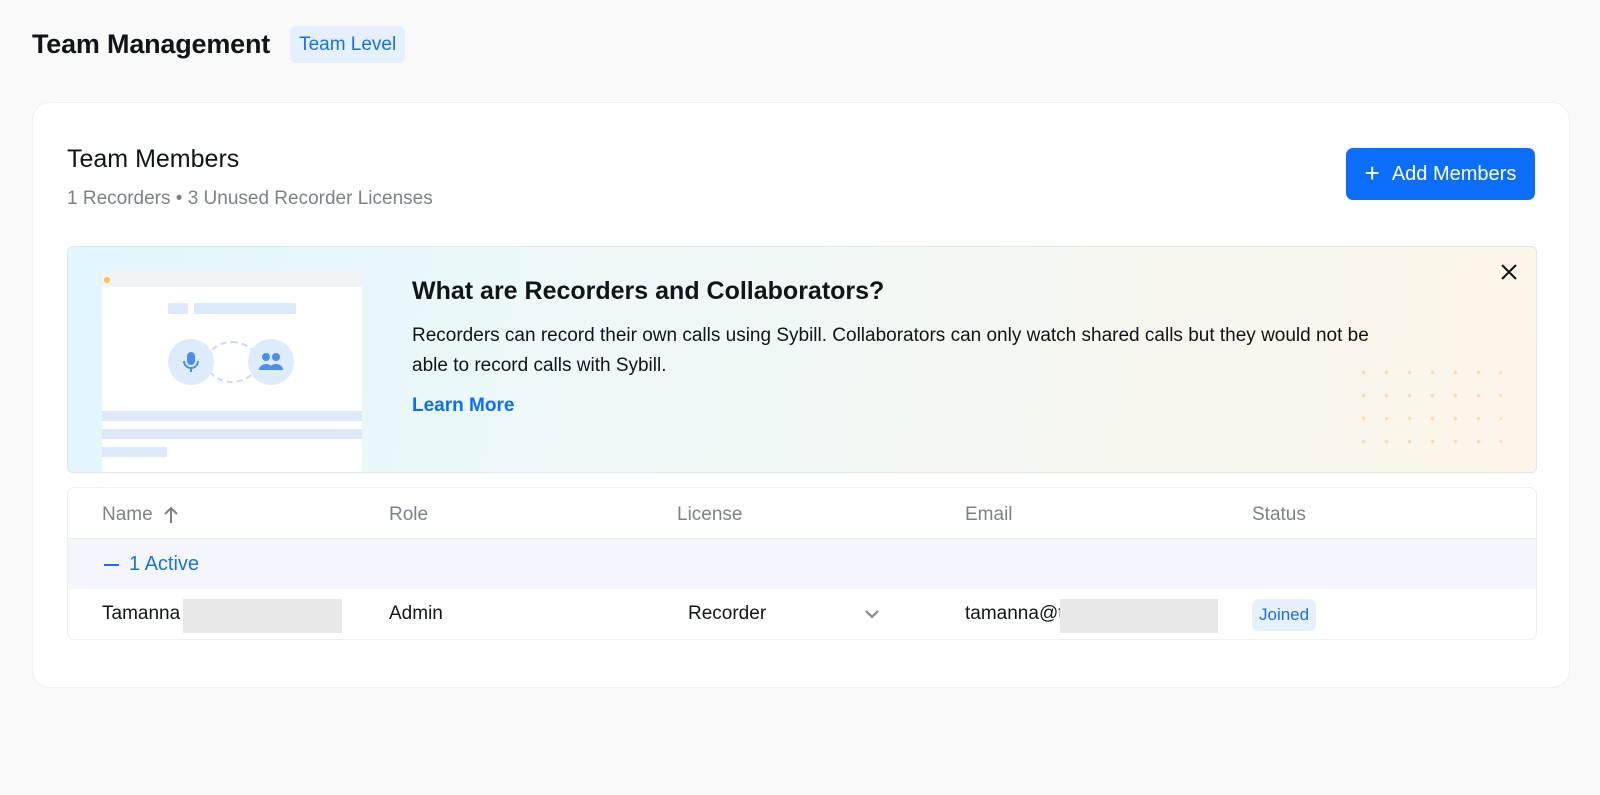  I want to click on page-title: Team Management, so click(151, 44).